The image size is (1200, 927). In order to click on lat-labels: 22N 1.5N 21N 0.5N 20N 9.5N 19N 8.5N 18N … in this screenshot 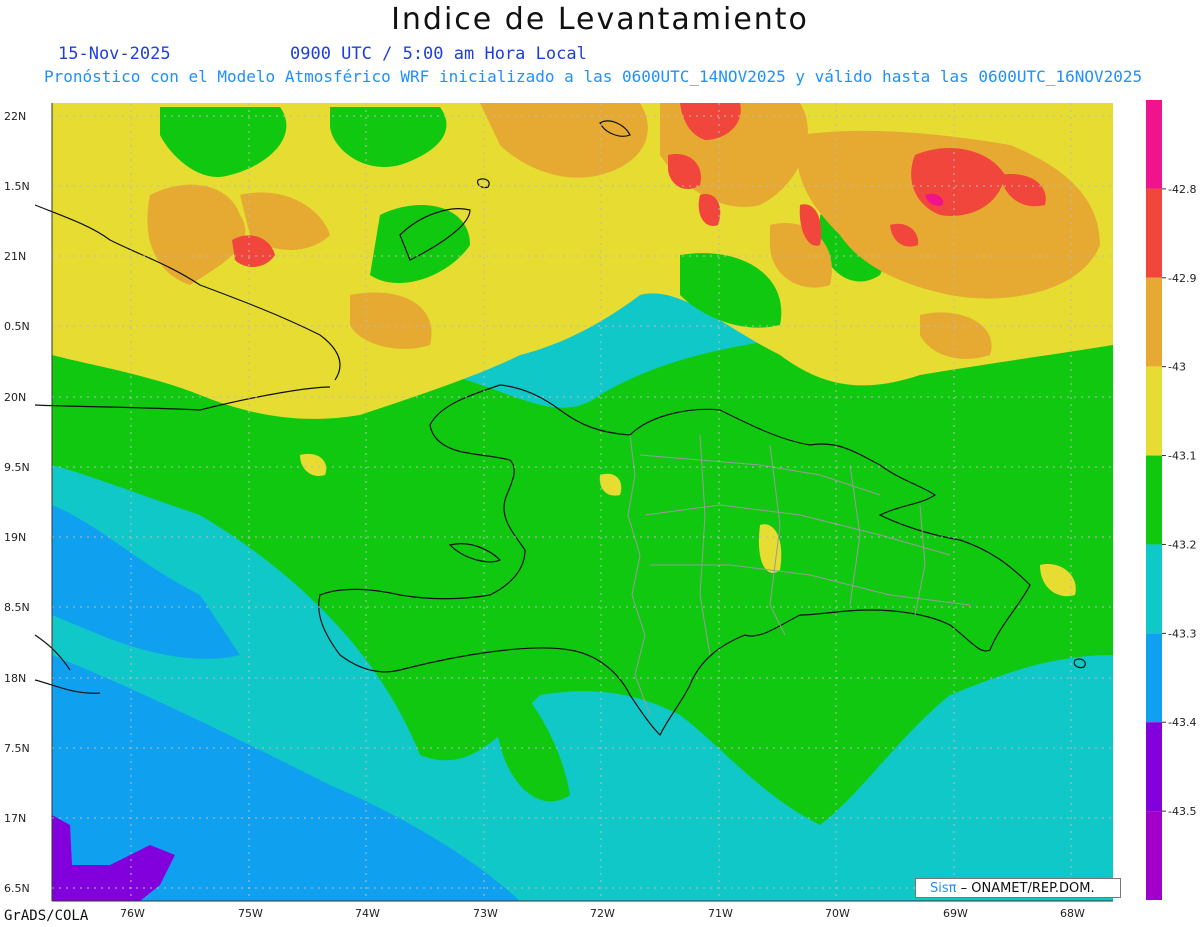, I will do `click(17, 502)`.